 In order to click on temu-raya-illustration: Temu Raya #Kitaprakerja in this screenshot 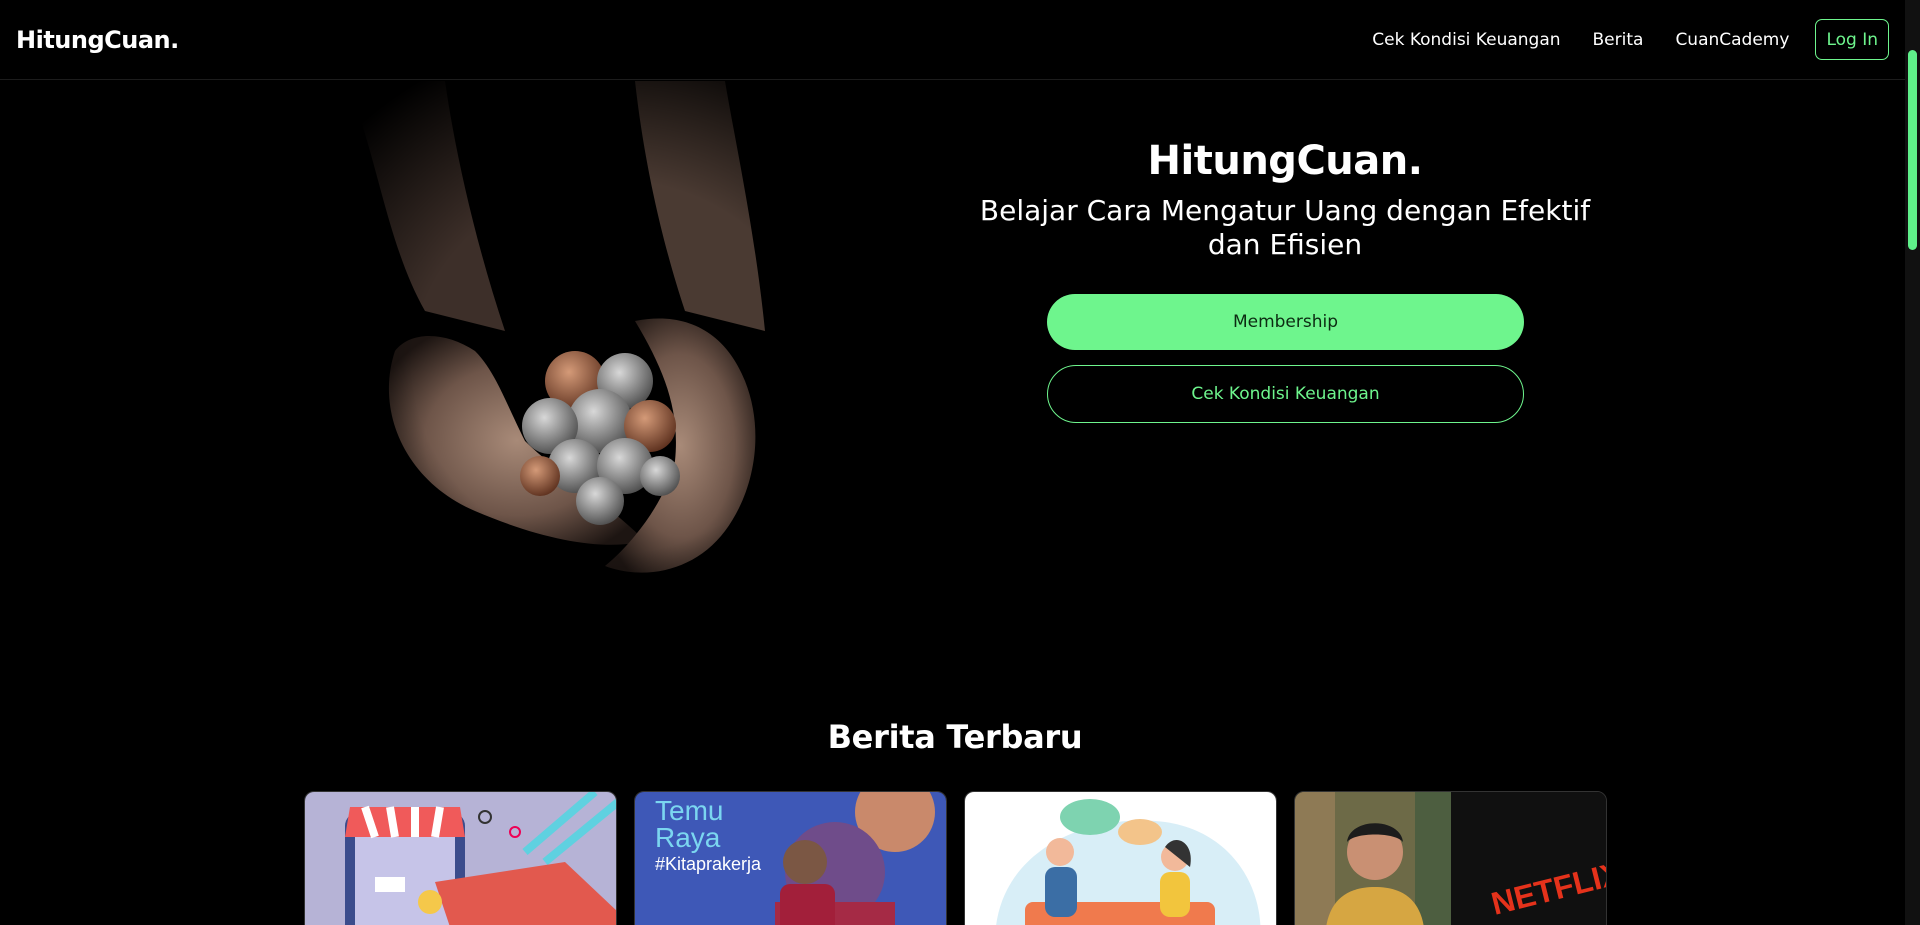, I will do `click(790, 858)`.